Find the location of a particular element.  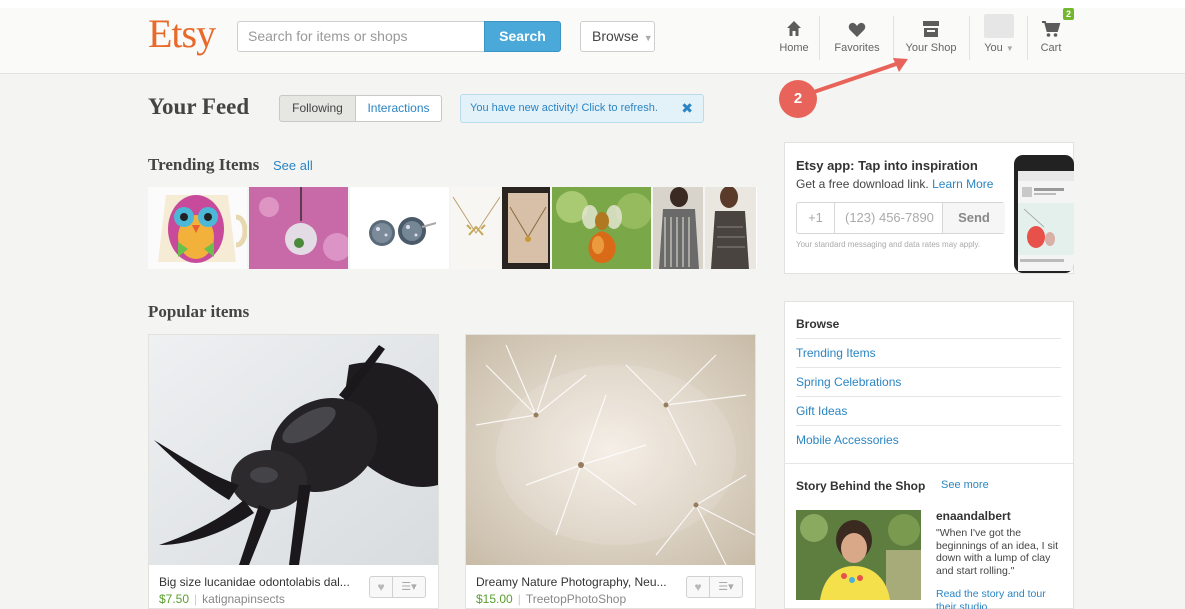

trending-item-moon-pendant is located at coordinates (299, 228).